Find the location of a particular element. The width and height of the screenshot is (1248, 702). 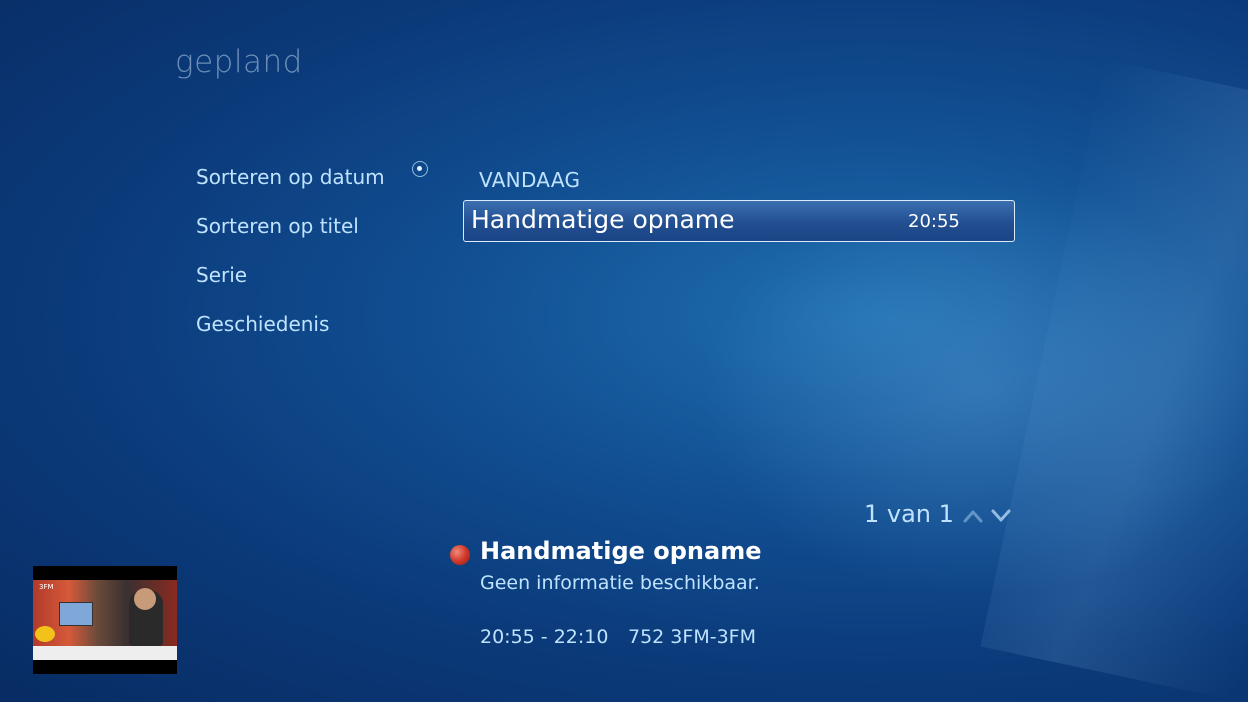

chevron-up-icon is located at coordinates (973, 516).